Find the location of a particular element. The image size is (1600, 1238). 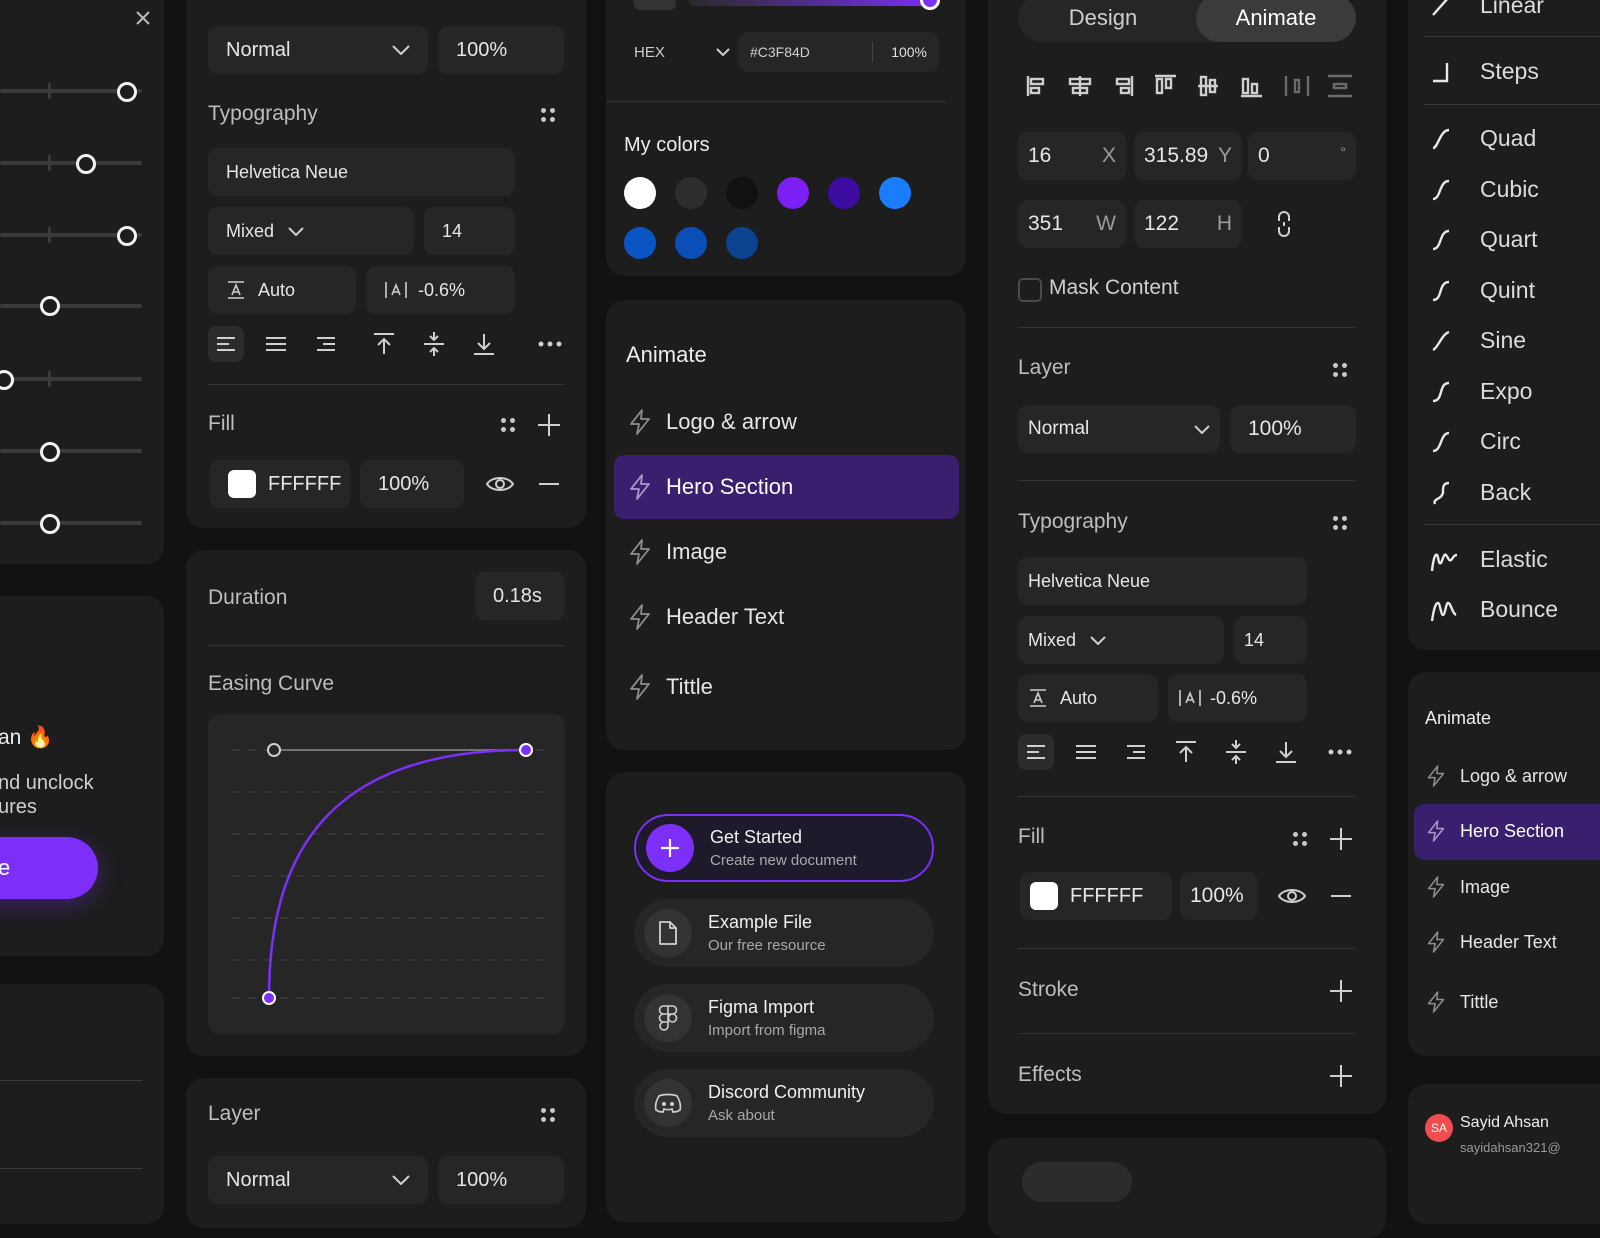

easing-sine: Sine is located at coordinates (1478, 340).